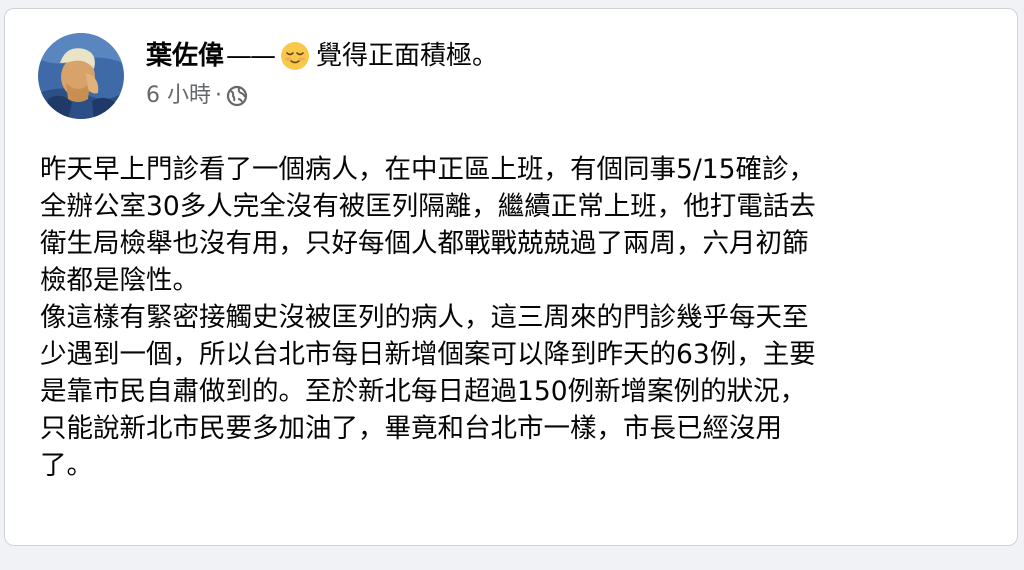 This screenshot has width=1024, height=570. Describe the element at coordinates (185, 56) in the screenshot. I see `author-name: 葉佐偉` at that location.